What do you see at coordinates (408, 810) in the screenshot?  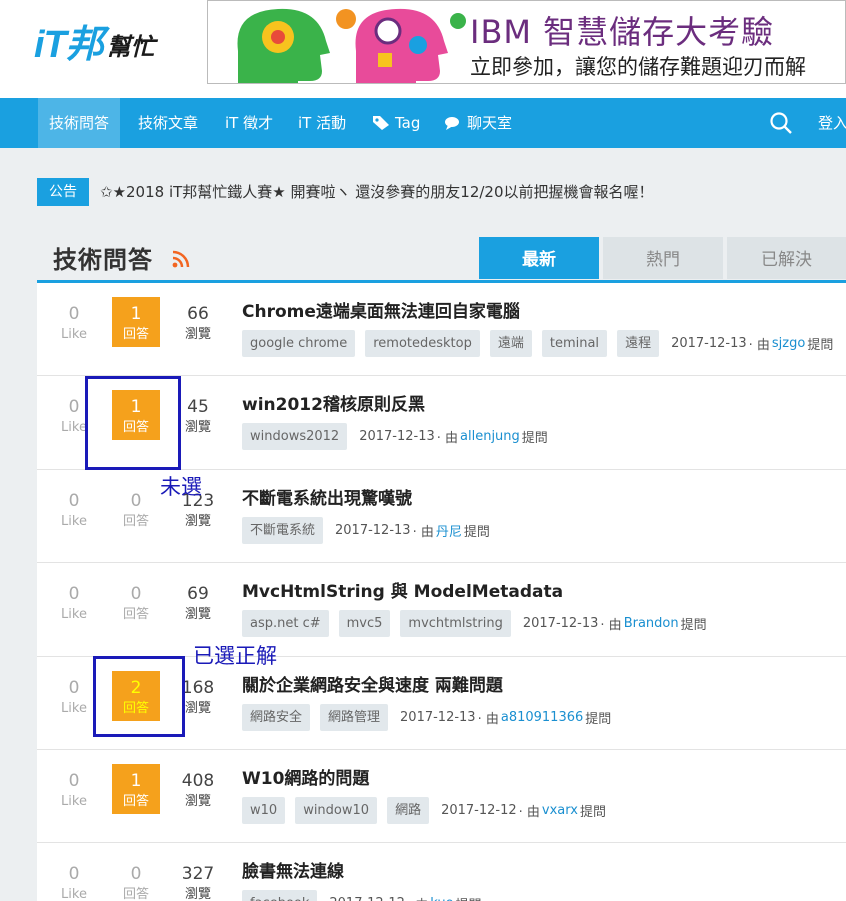 I see `question-tag: 網路` at bounding box center [408, 810].